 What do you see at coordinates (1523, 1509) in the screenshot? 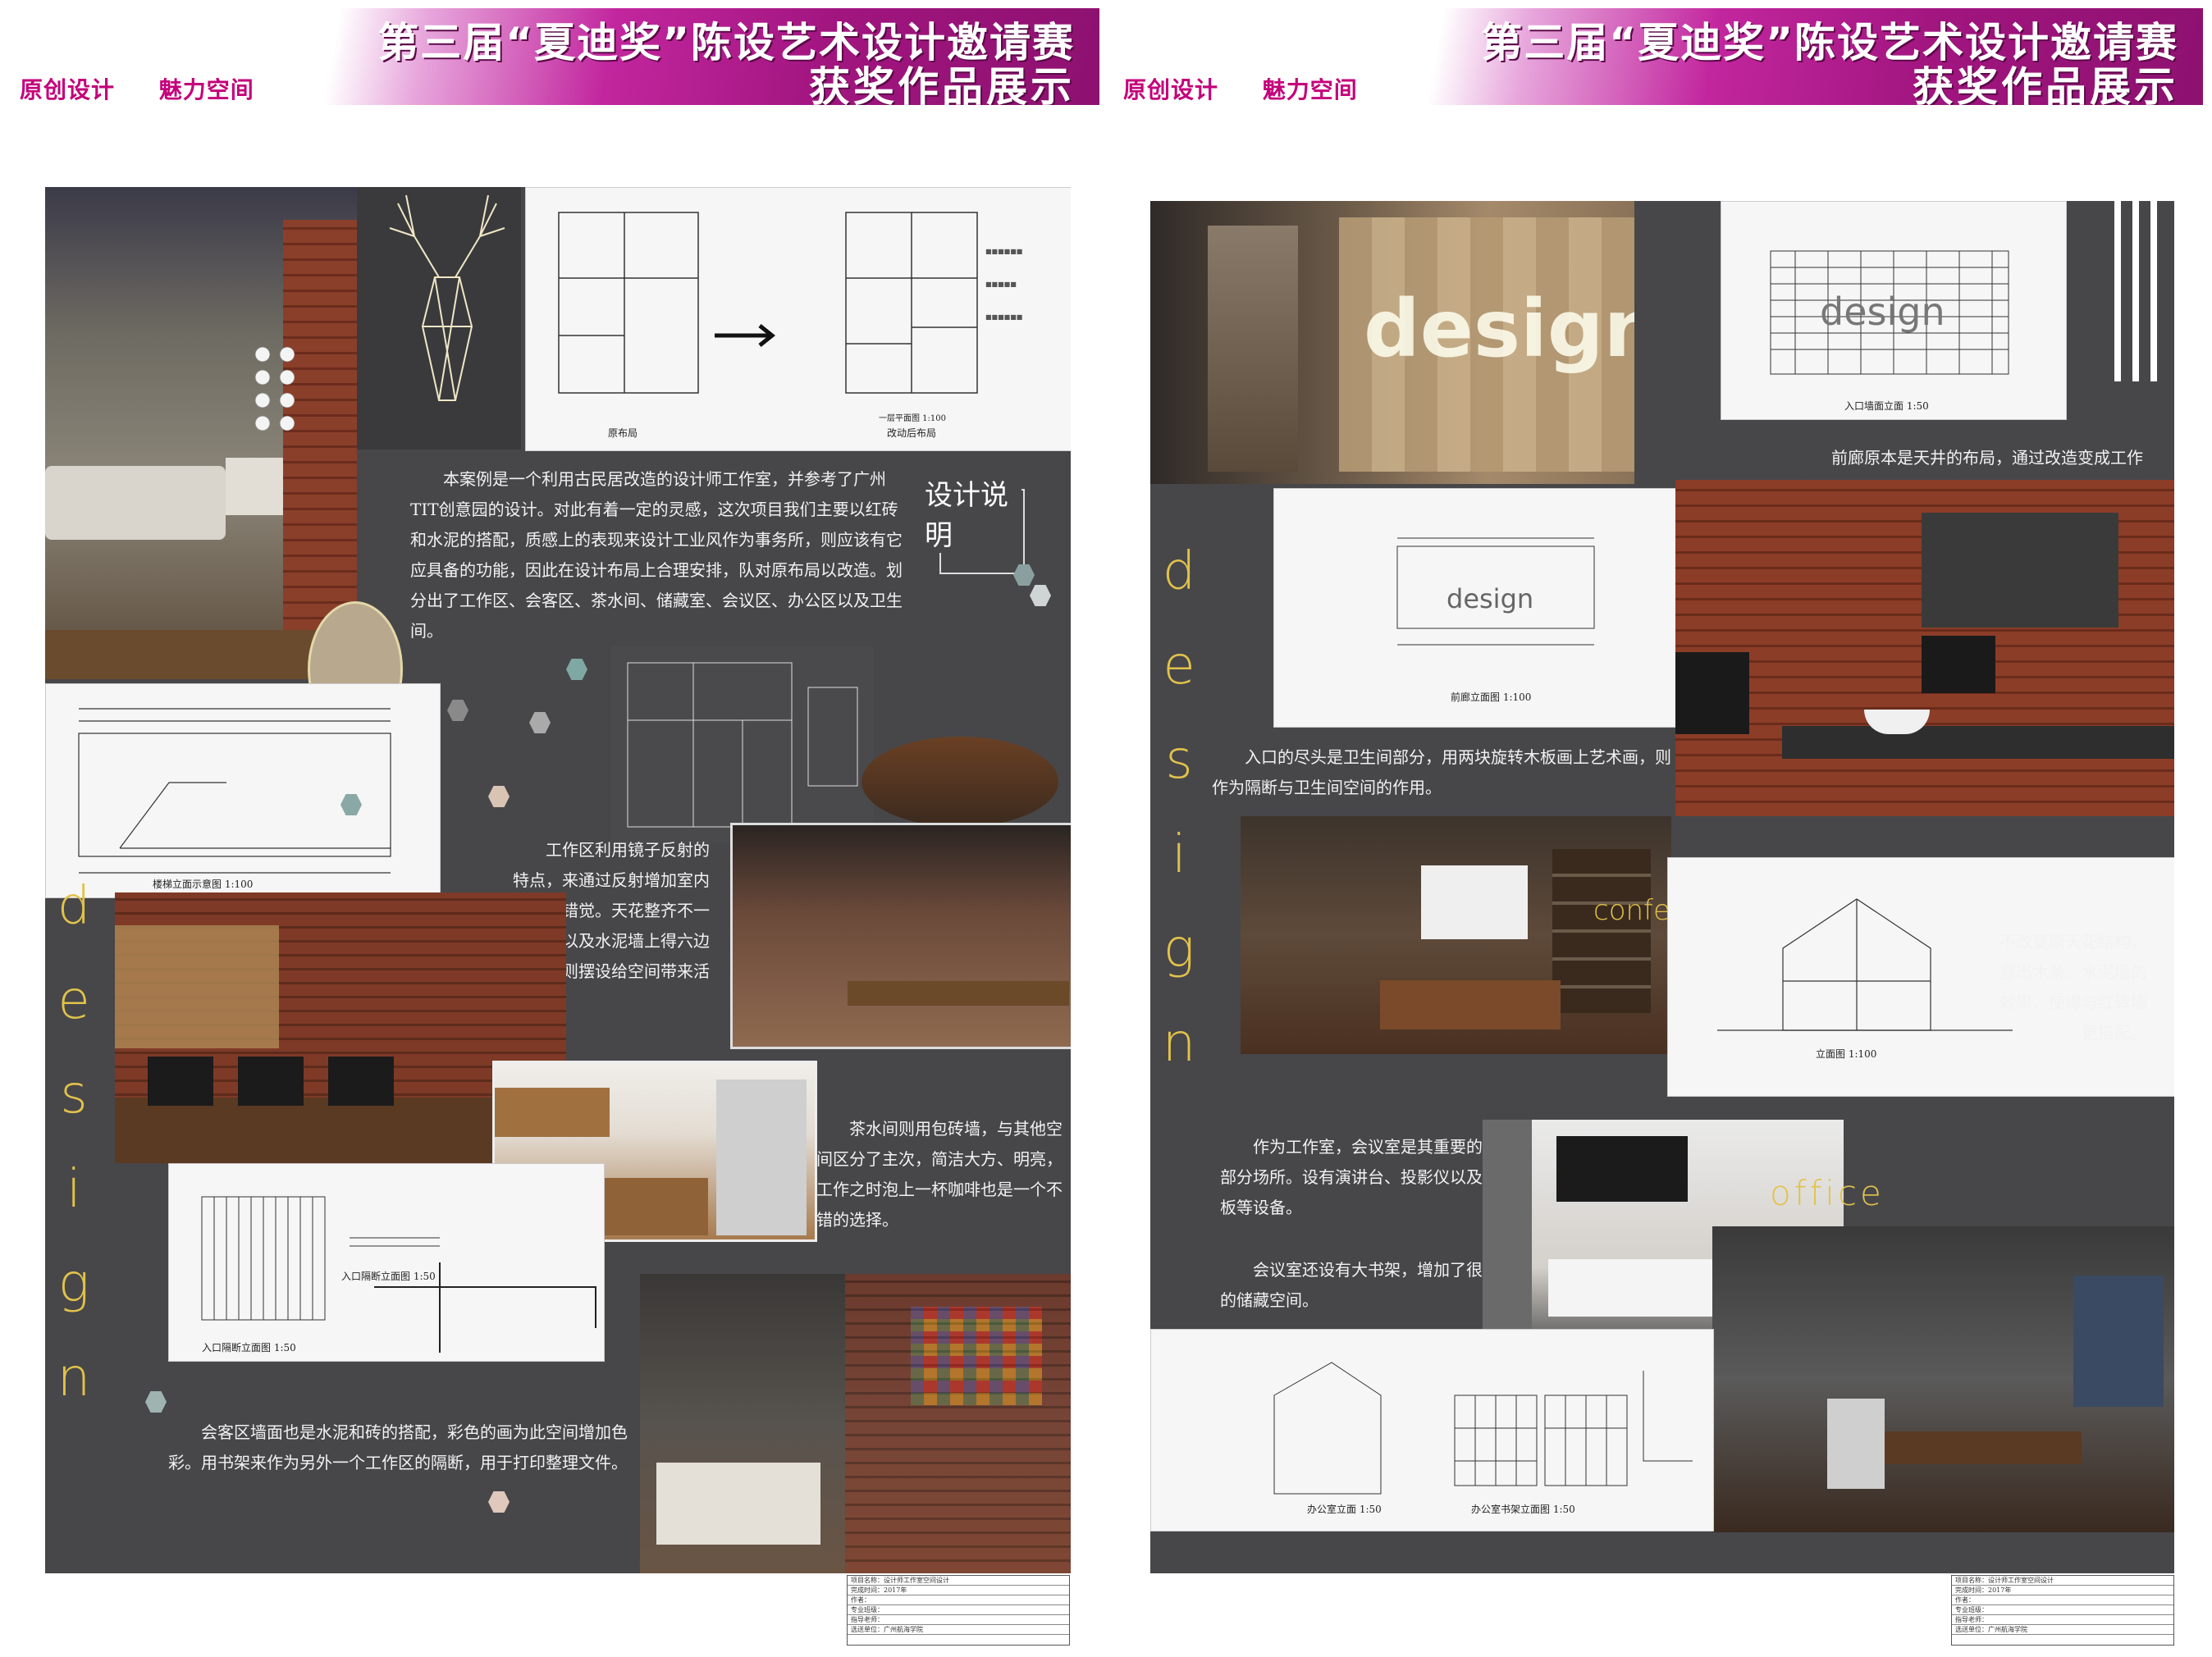
I see `office-caption2: 办公室书架立面图 1:50` at bounding box center [1523, 1509].